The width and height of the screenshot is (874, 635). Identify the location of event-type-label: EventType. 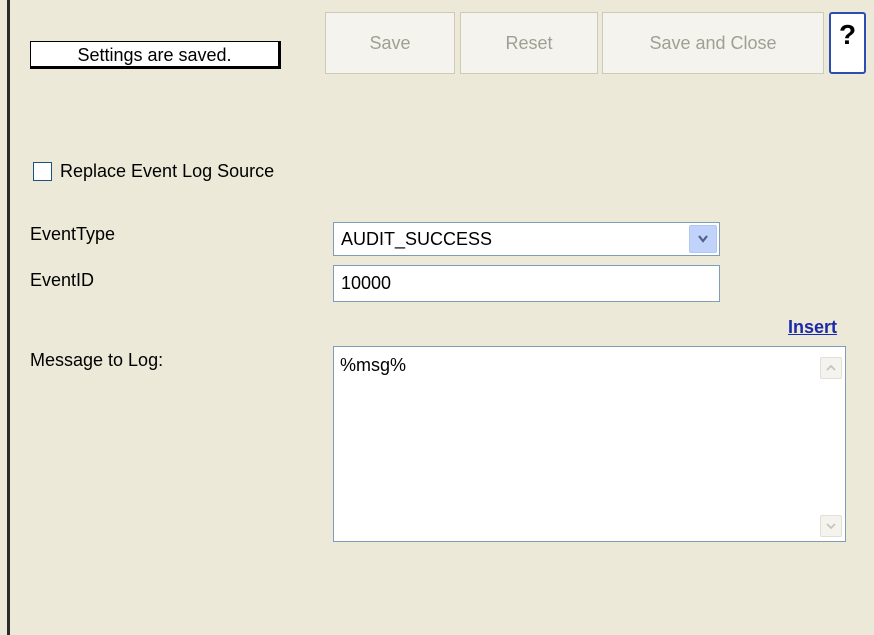
(73, 234).